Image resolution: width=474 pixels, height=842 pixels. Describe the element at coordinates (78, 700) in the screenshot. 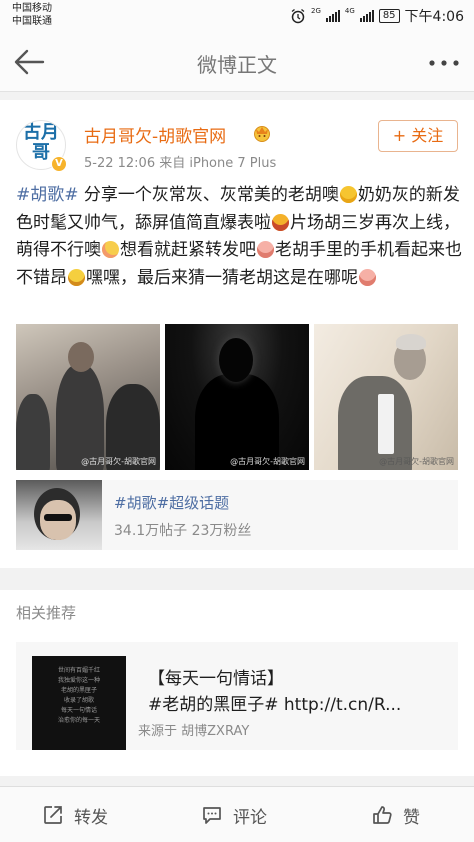

I see `thumbnail-text: 收录了胡歌` at that location.